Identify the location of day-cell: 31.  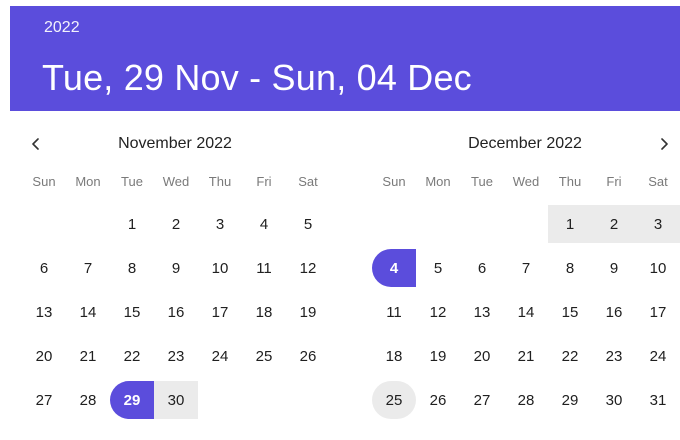
(658, 400).